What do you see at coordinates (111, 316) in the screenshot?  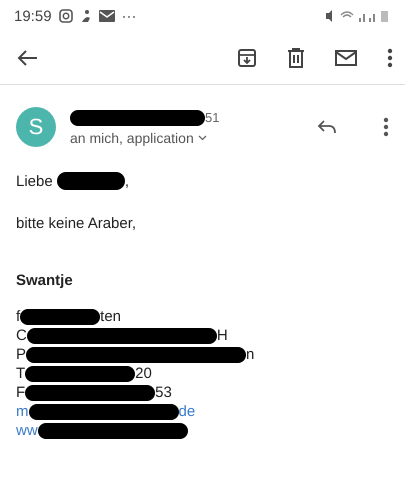 I see `signature-text: ten` at bounding box center [111, 316].